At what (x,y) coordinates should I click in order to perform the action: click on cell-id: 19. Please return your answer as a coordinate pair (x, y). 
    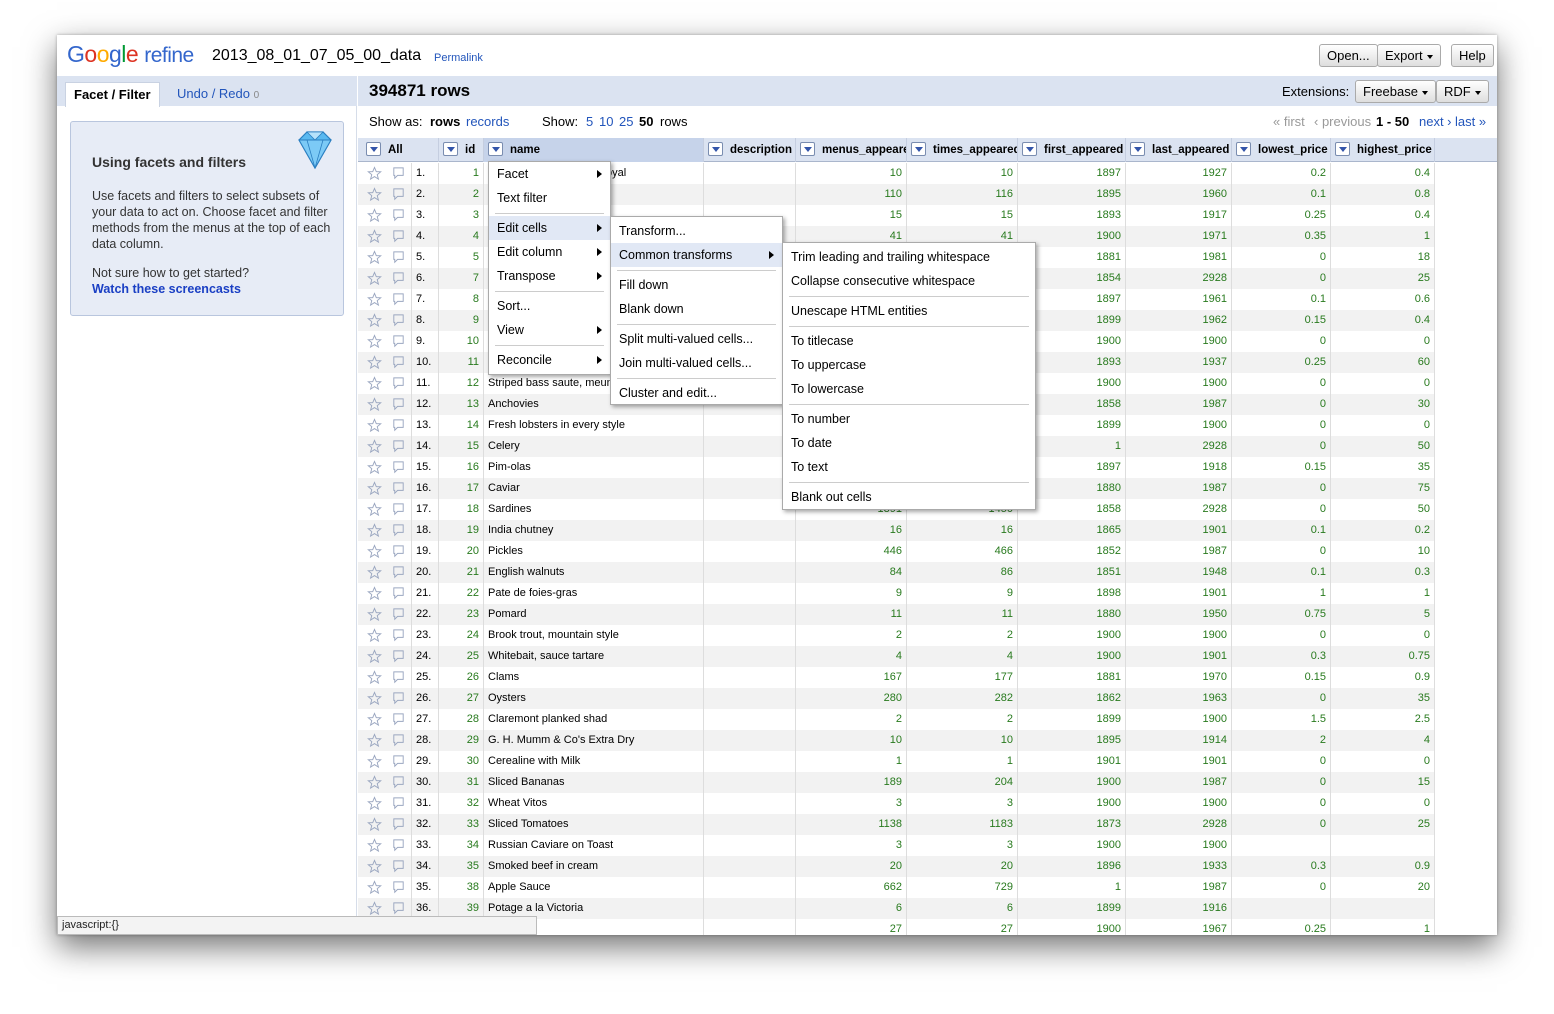
    Looking at the image, I should click on (461, 530).